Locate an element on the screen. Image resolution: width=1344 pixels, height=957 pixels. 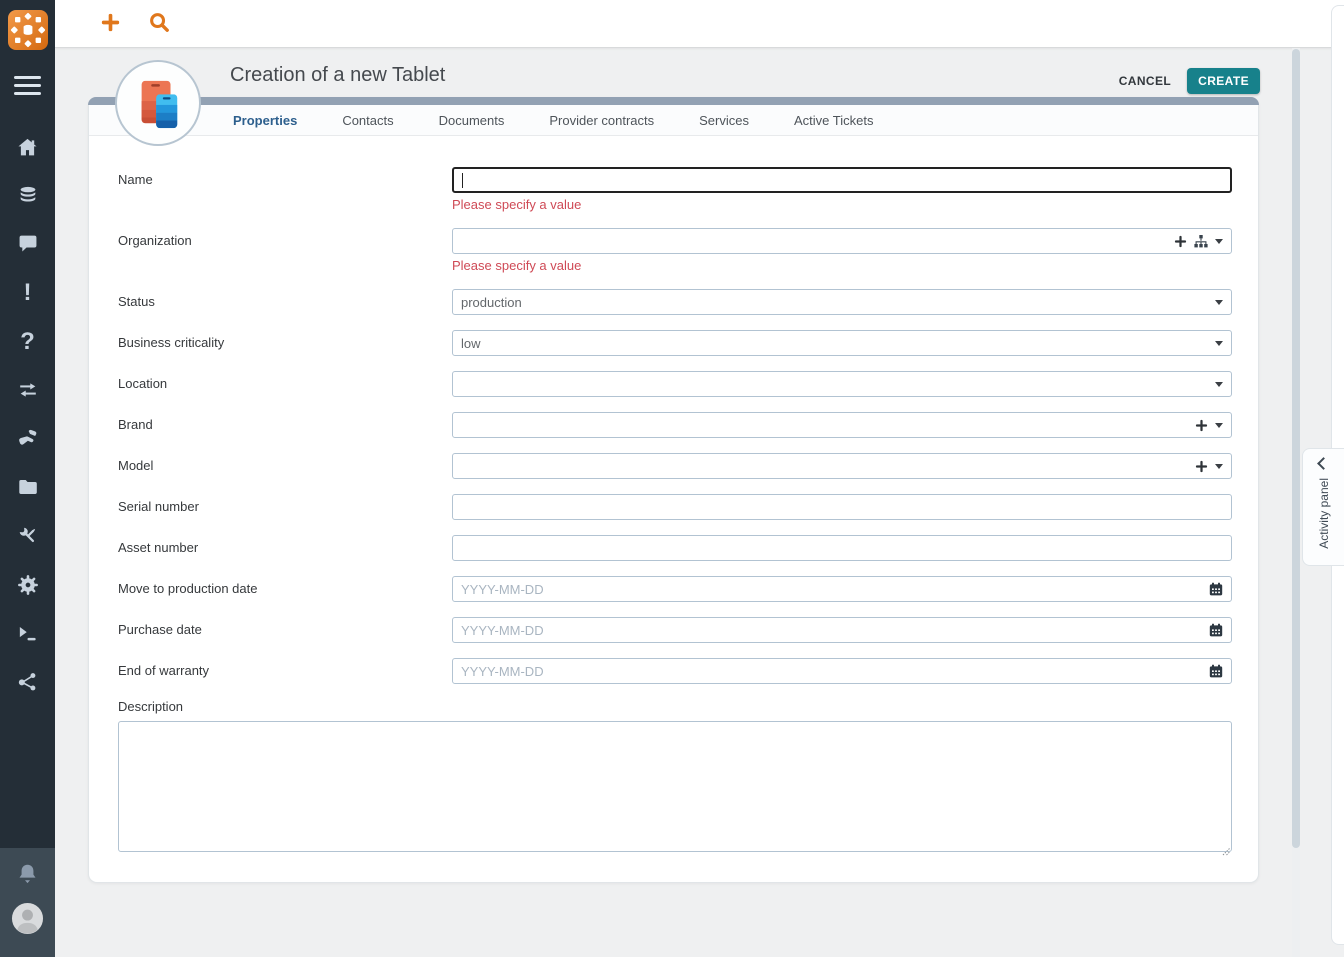
field-label: Organization is located at coordinates (155, 240).